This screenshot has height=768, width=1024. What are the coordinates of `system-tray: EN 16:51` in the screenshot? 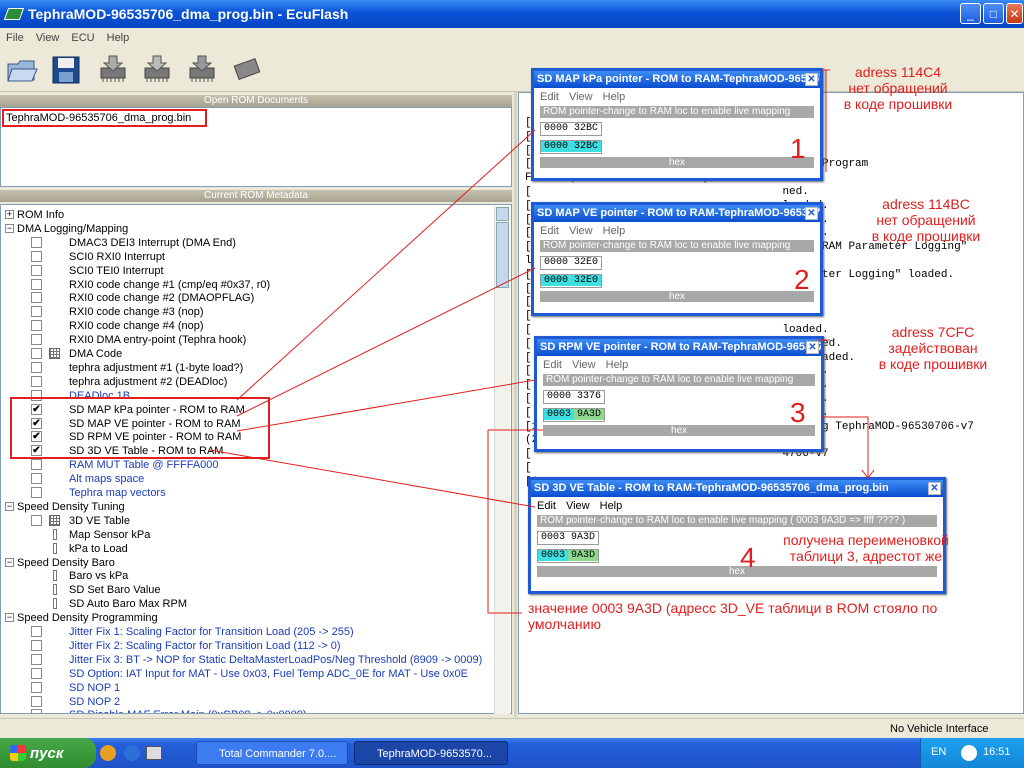 It's located at (972, 753).